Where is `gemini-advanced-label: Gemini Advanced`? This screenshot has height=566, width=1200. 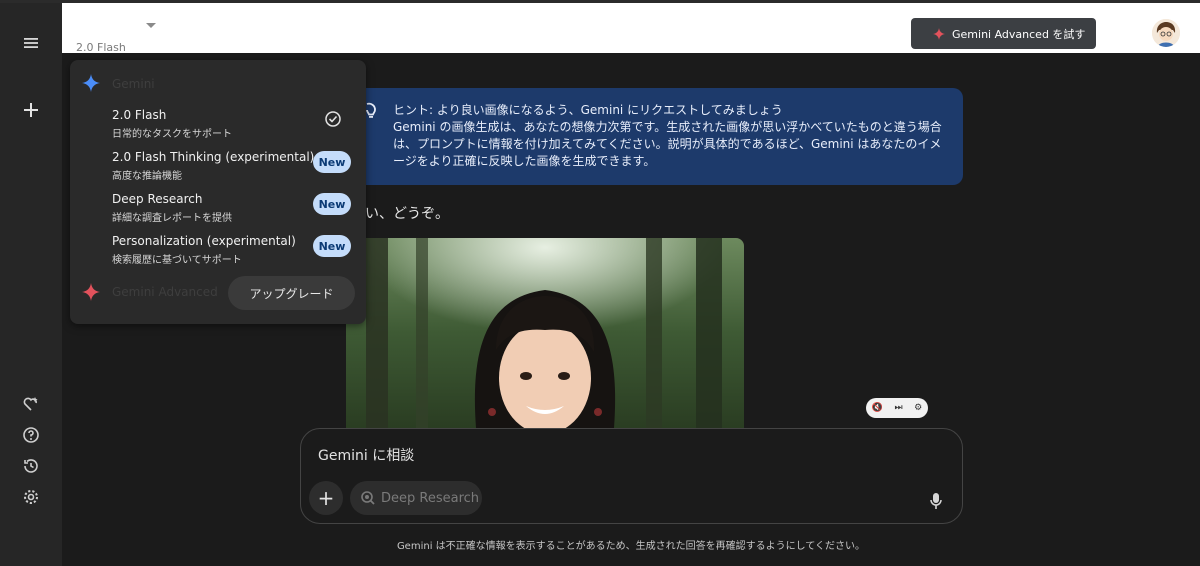
gemini-advanced-label: Gemini Advanced is located at coordinates (165, 292).